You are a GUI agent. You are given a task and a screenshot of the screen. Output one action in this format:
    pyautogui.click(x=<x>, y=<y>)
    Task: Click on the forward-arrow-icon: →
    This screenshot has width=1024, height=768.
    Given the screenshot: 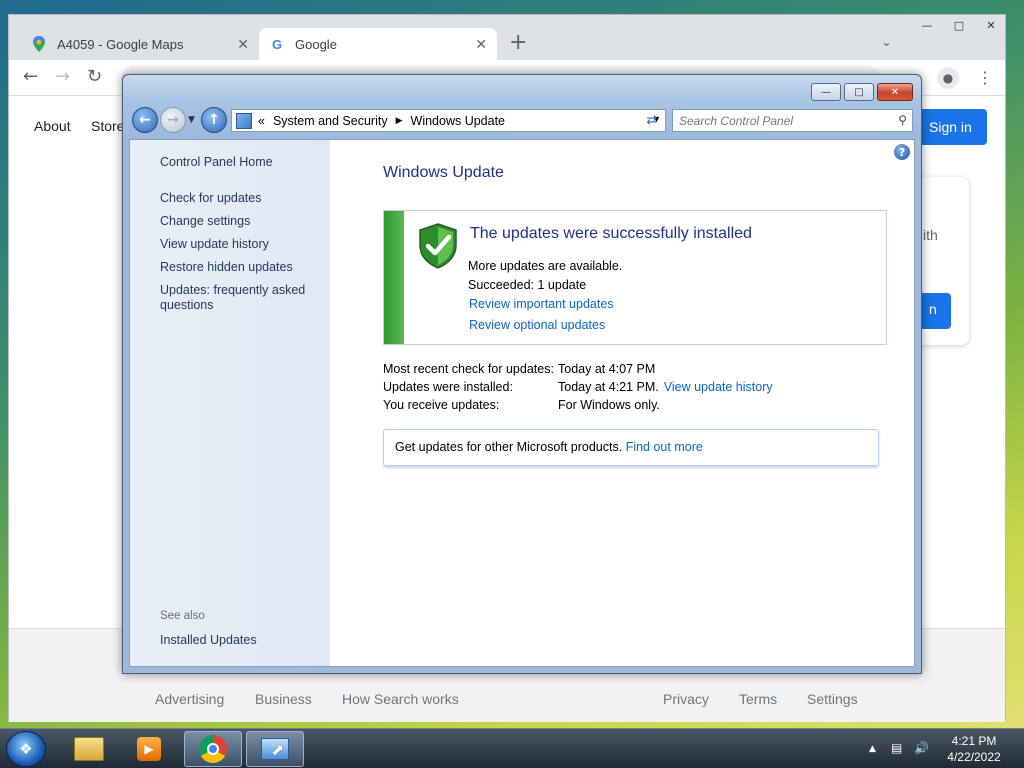 What is the action you would take?
    pyautogui.click(x=62, y=77)
    